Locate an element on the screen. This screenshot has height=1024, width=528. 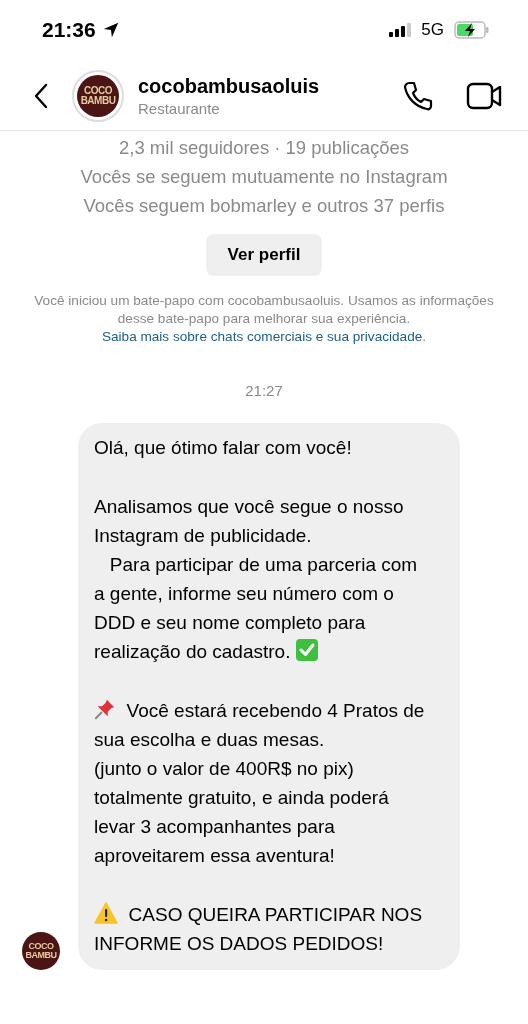
sender-avatar: COCO BAMBU is located at coordinates (41, 951).